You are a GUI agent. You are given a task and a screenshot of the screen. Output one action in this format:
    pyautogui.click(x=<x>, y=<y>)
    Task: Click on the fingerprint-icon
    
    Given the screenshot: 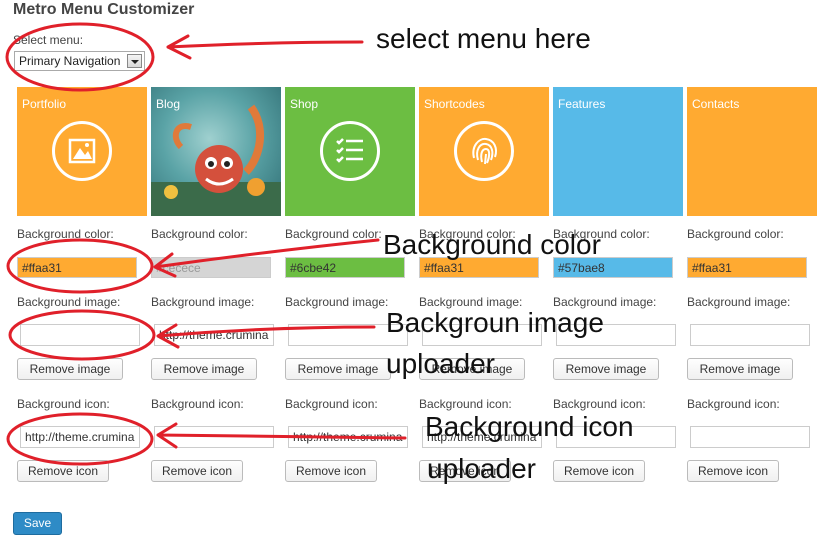 What is the action you would take?
    pyautogui.click(x=484, y=151)
    